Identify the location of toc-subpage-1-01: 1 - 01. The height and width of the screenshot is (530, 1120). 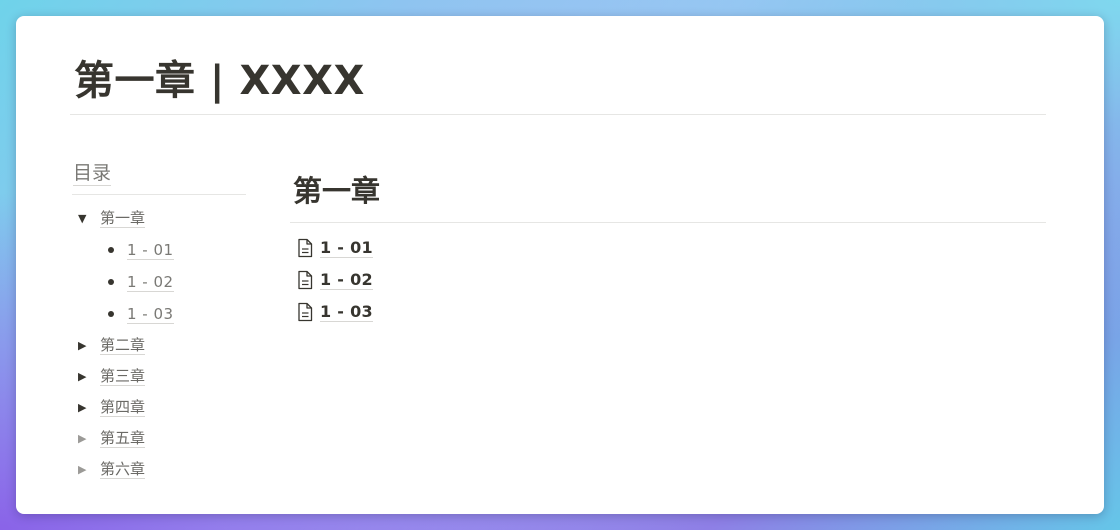
(159, 250).